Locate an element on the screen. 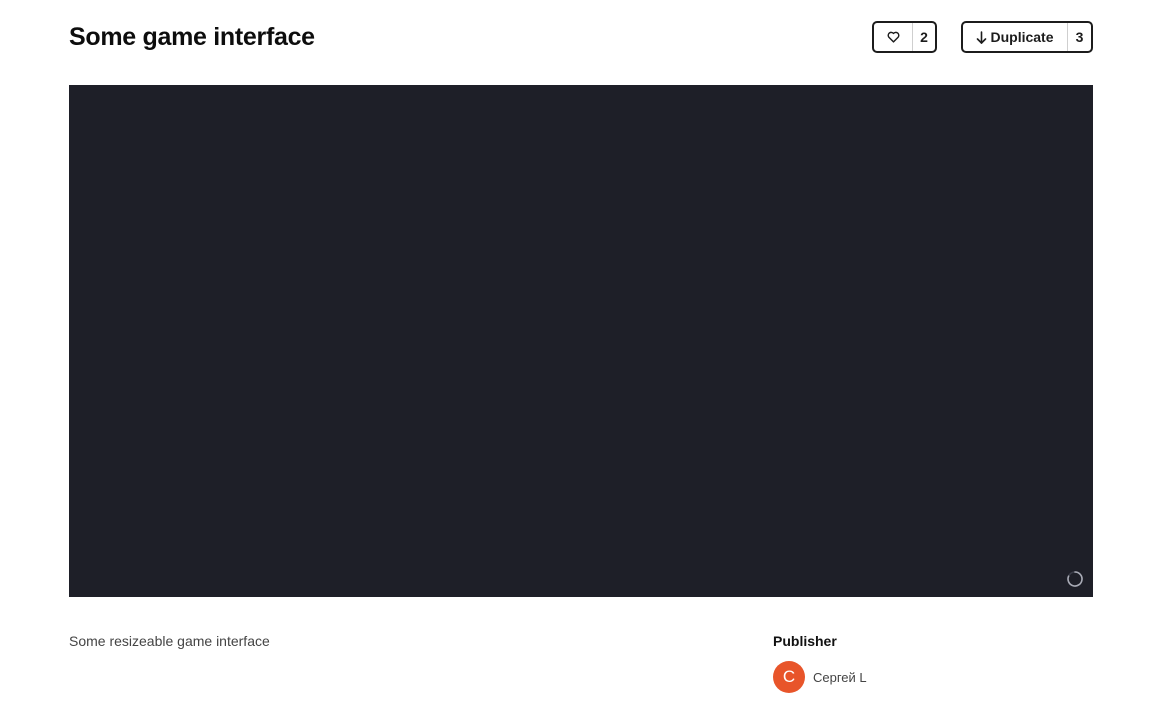  loading-spinner-icon is located at coordinates (1075, 579).